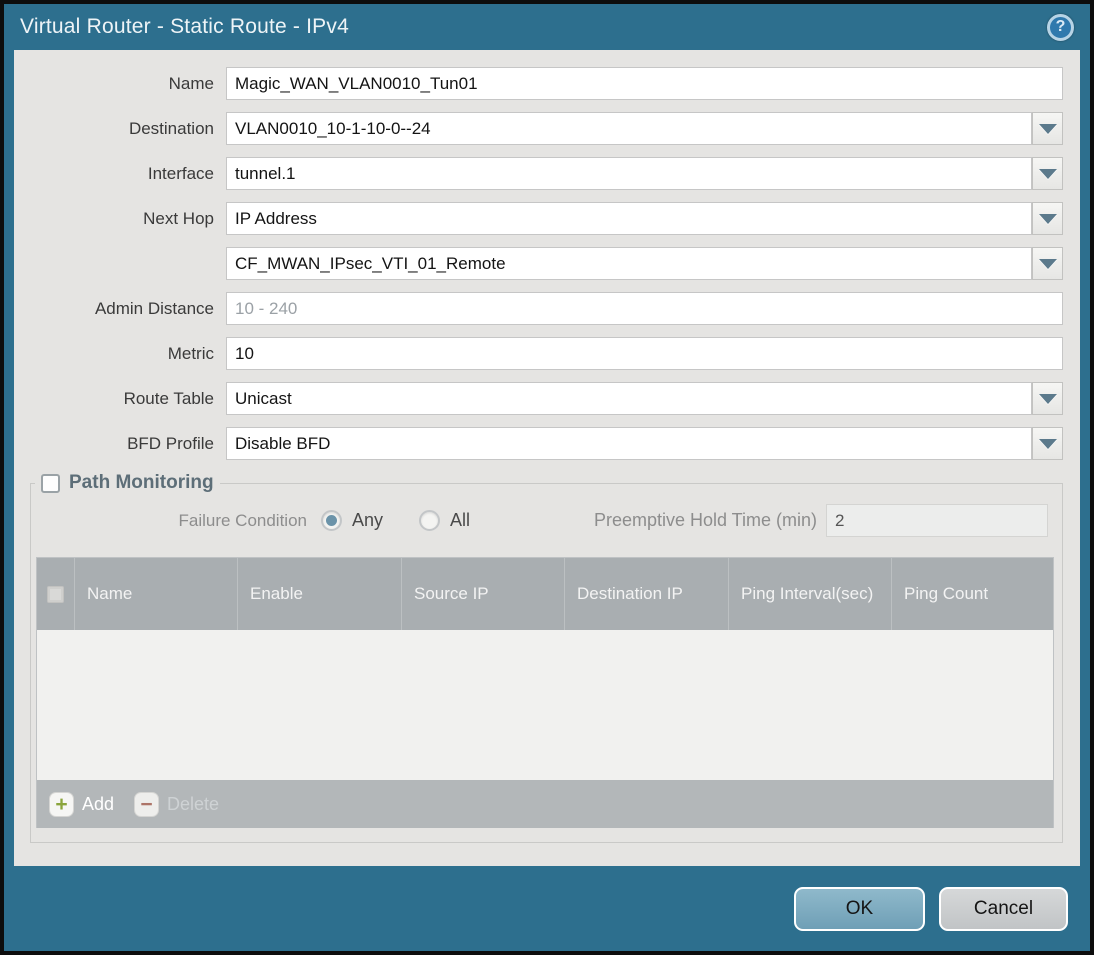 This screenshot has width=1094, height=955. What do you see at coordinates (482, 594) in the screenshot?
I see `column-header-source-ip: Source IP` at bounding box center [482, 594].